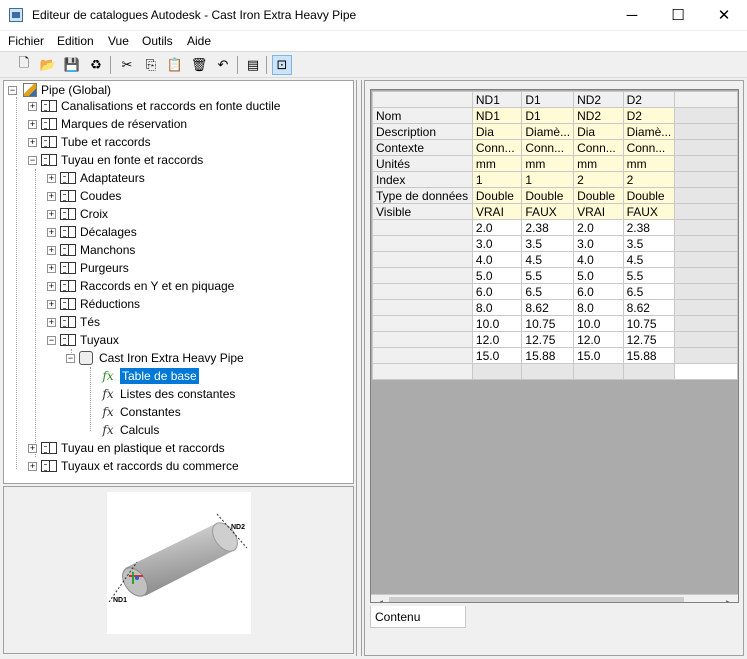 The width and height of the screenshot is (747, 659). I want to click on value-cell: 8.62, so click(548, 307).